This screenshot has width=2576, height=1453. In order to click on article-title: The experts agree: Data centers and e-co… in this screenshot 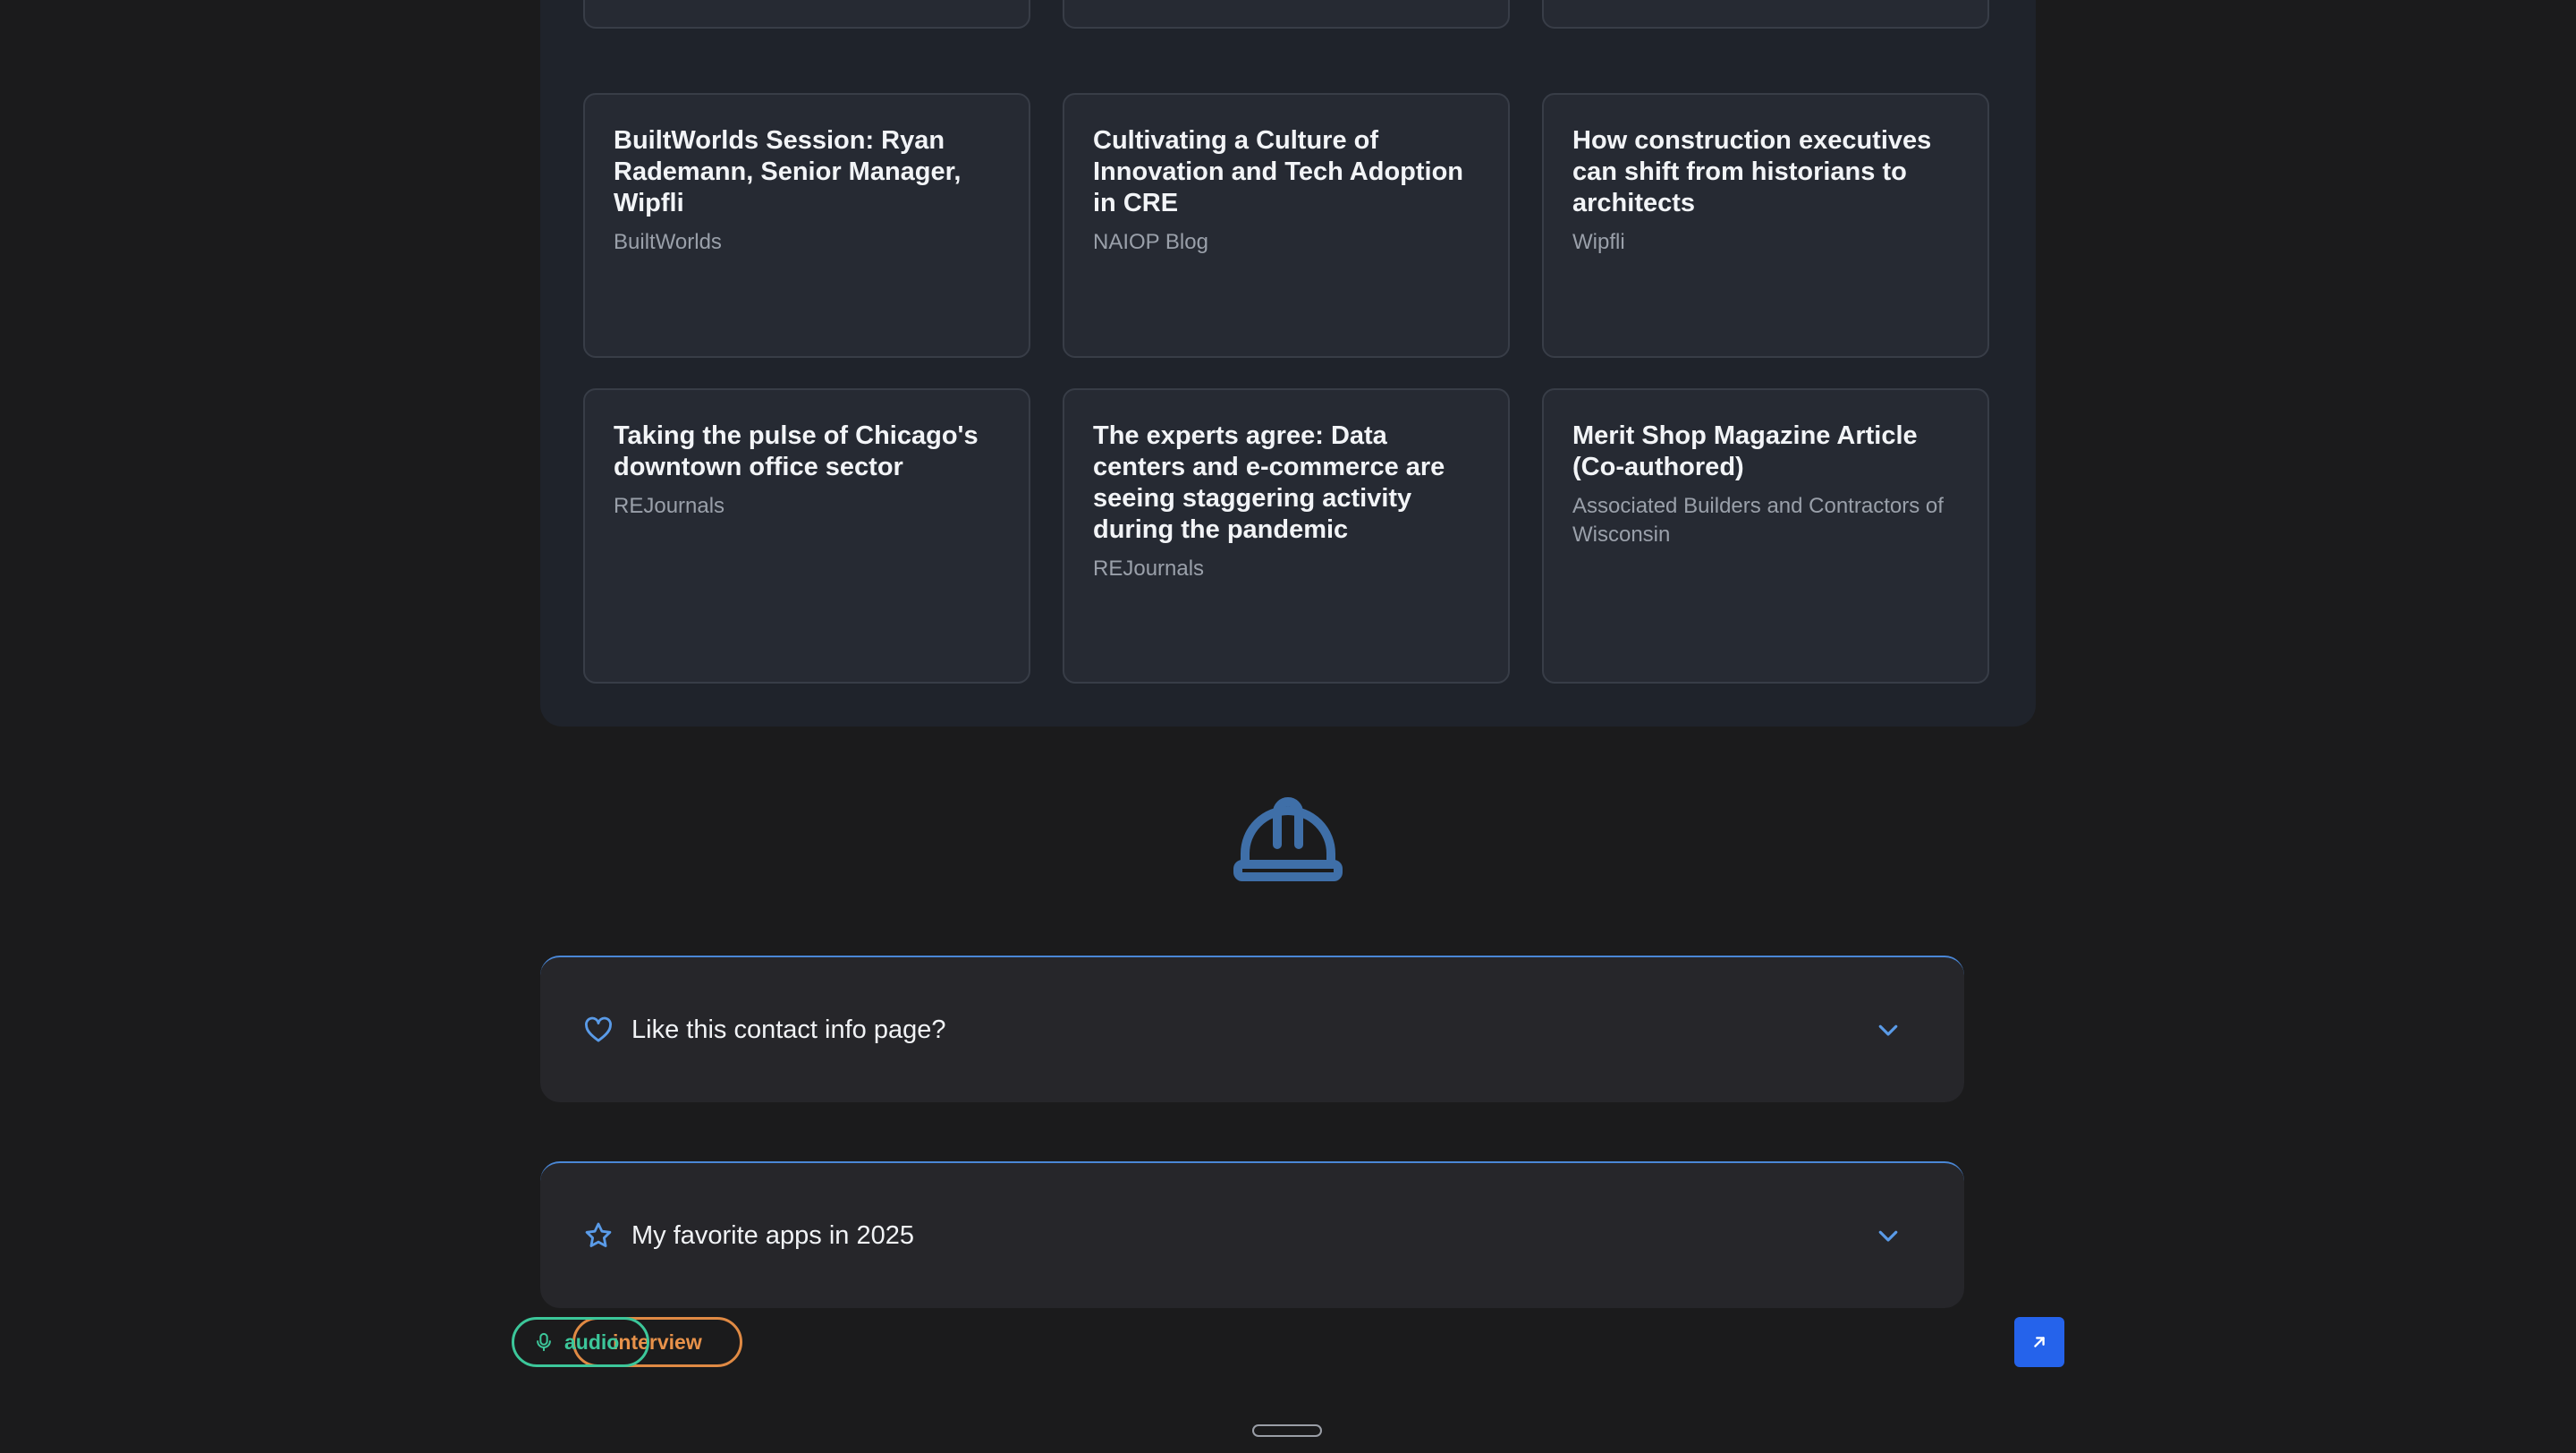, I will do `click(1269, 482)`.